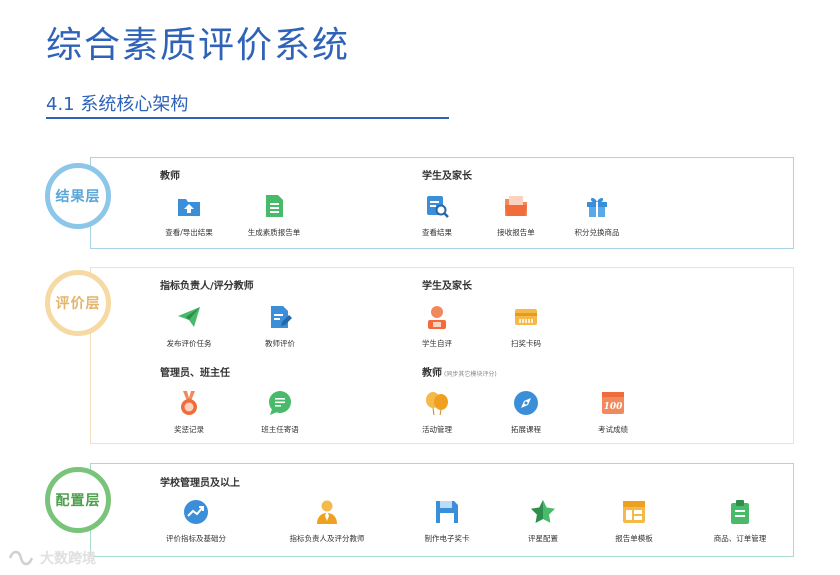 The image size is (840, 575). What do you see at coordinates (516, 206) in the screenshot?
I see `folder-receive-icon` at bounding box center [516, 206].